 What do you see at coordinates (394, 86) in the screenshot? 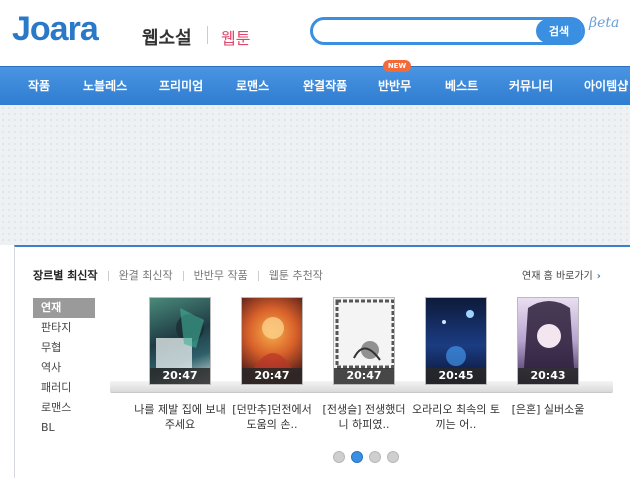
I see `nav-item-banbanmu: 반반무` at bounding box center [394, 86].